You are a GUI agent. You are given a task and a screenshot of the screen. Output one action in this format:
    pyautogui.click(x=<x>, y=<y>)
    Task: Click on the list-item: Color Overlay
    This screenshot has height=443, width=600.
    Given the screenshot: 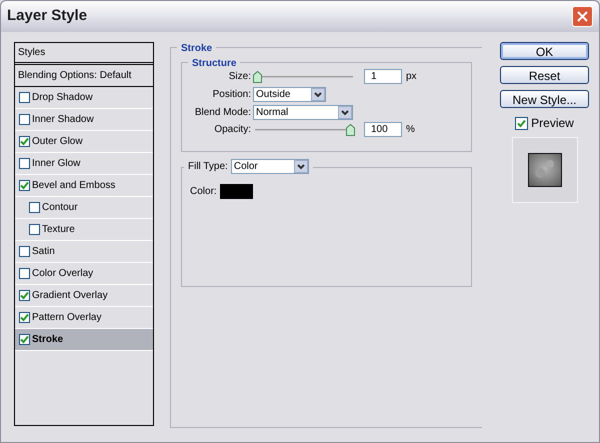 What is the action you would take?
    pyautogui.click(x=84, y=274)
    